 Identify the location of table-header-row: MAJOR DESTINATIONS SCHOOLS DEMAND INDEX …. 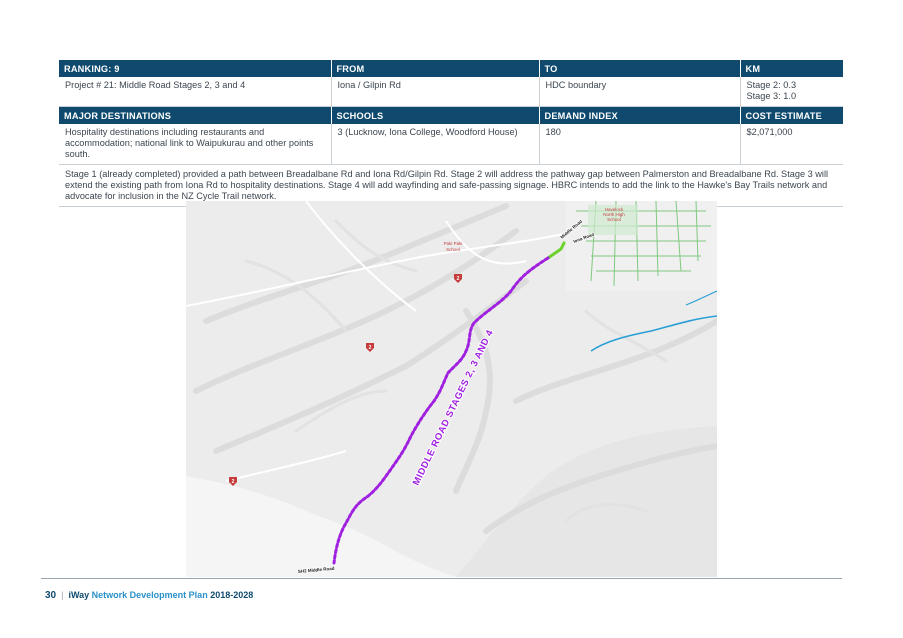
(451, 115).